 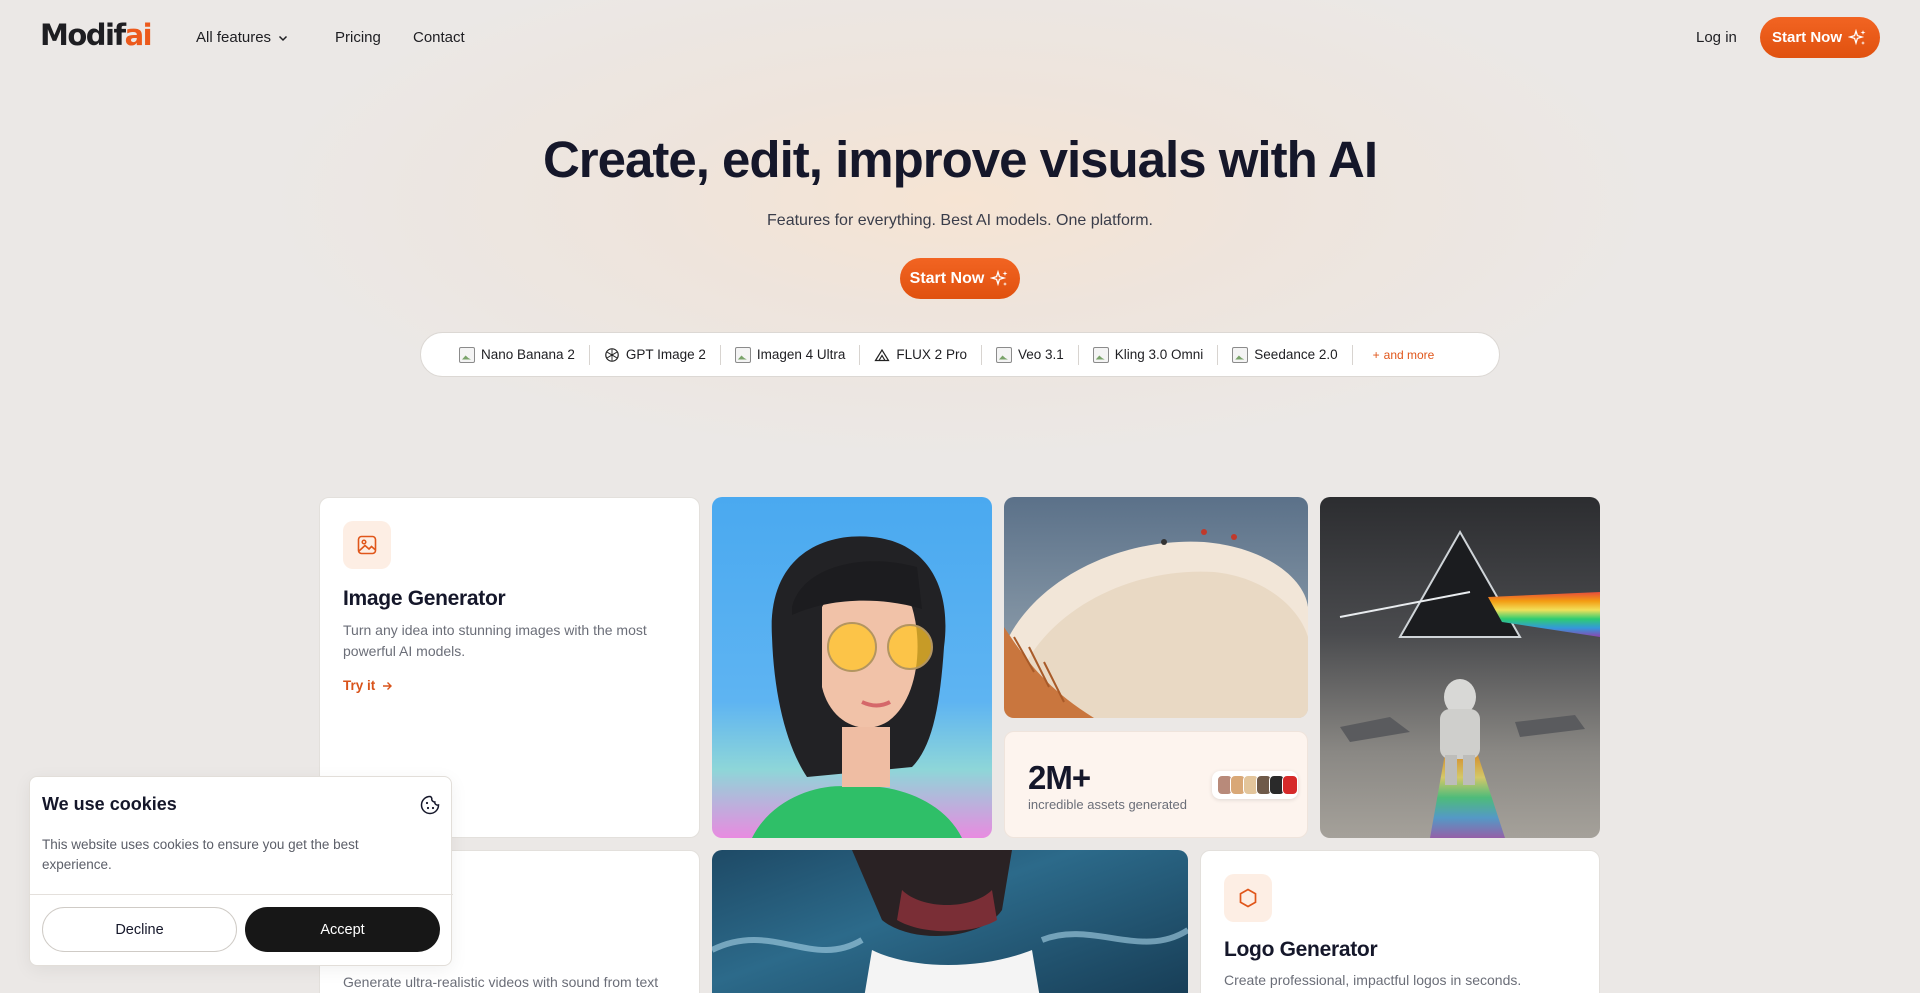 I want to click on portrait-illustration, so click(x=857, y=687).